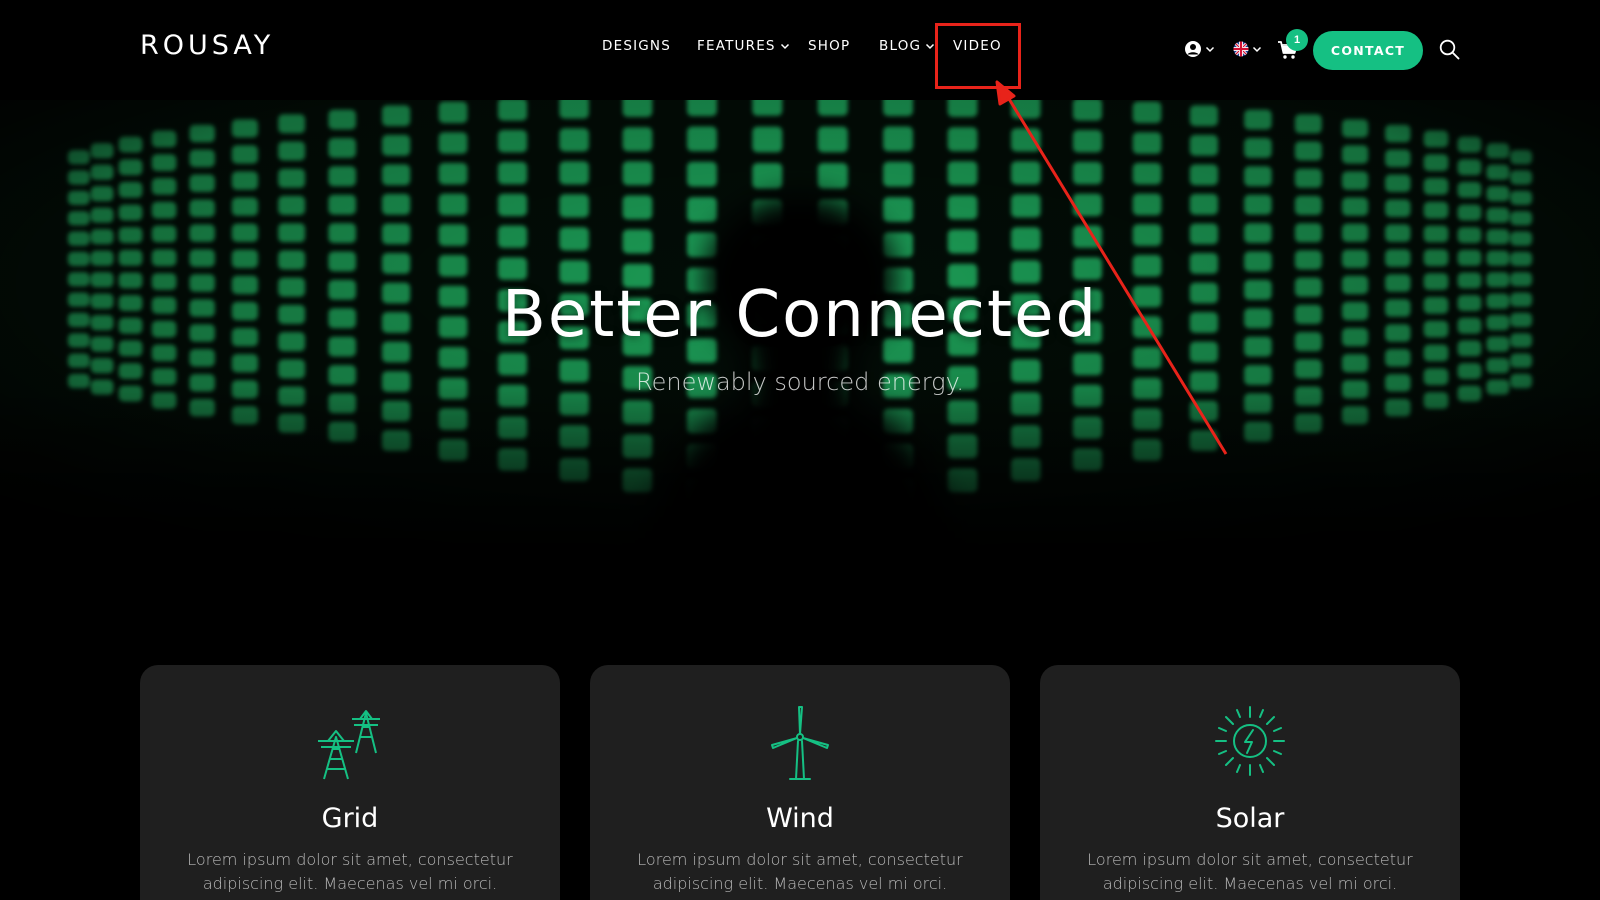 The image size is (1600, 900). I want to click on nav-designs: DESIGNS, so click(636, 46).